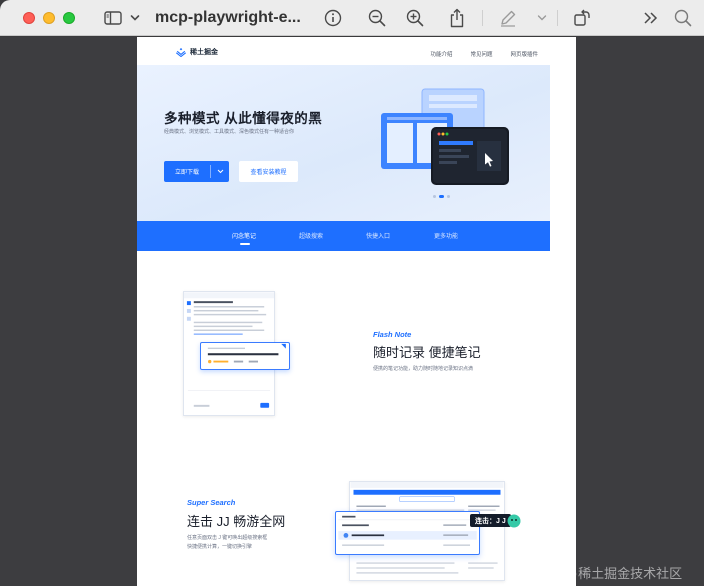  What do you see at coordinates (392, 334) in the screenshot?
I see `flash-note-kicker: Flash Note` at bounding box center [392, 334].